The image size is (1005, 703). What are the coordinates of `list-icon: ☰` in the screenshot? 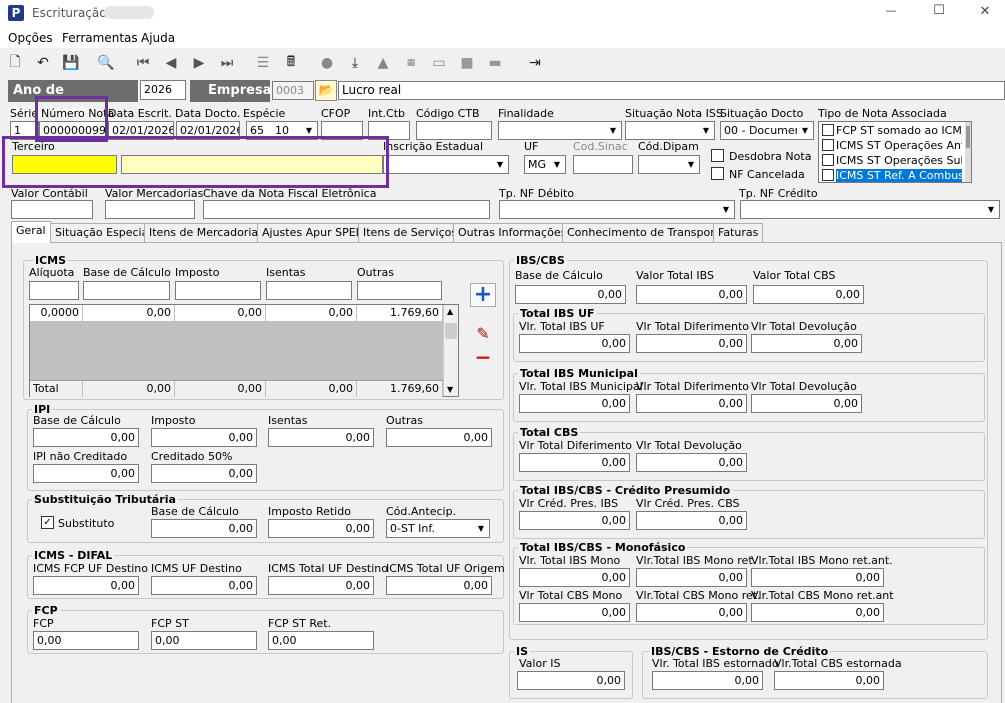 It's located at (263, 63).